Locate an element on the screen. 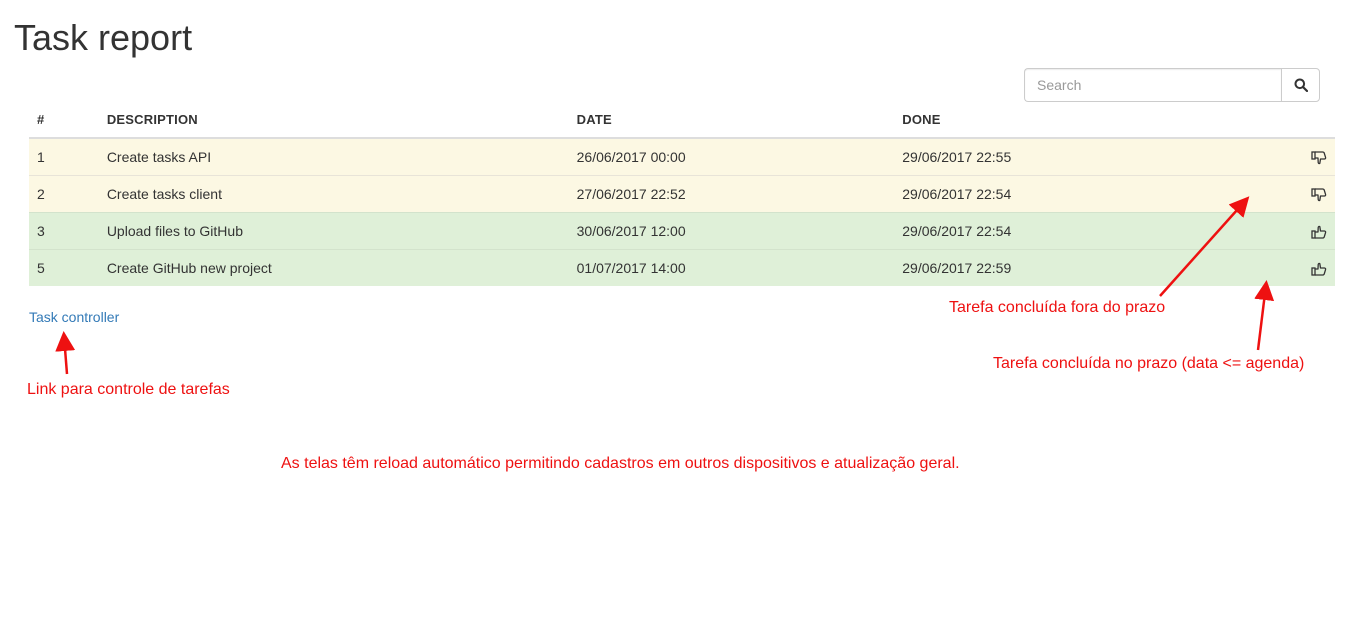 This screenshot has height=636, width=1364. cell-date: 27/06/2017 22:52 is located at coordinates (731, 194).